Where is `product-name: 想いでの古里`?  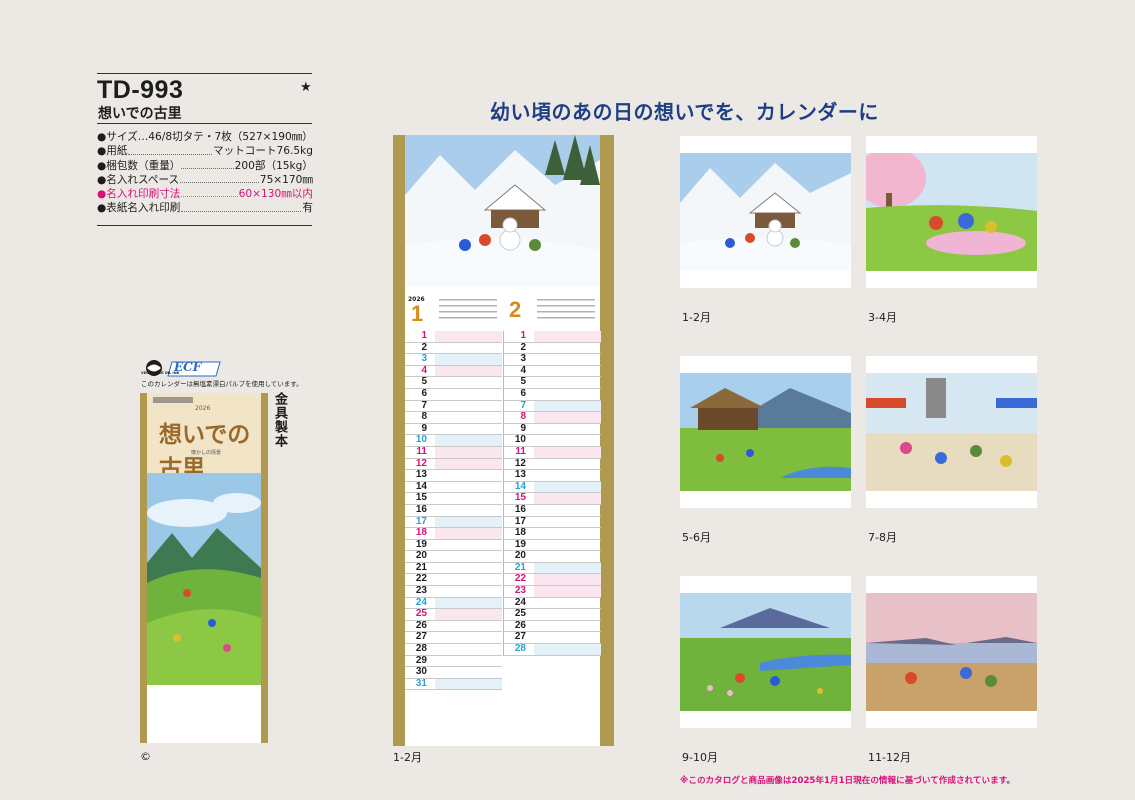 product-name: 想いでの古里 is located at coordinates (140, 114).